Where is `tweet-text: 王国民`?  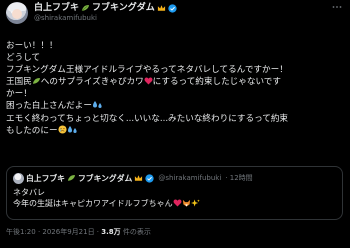
tweet-text: 王国民 is located at coordinates (19, 82).